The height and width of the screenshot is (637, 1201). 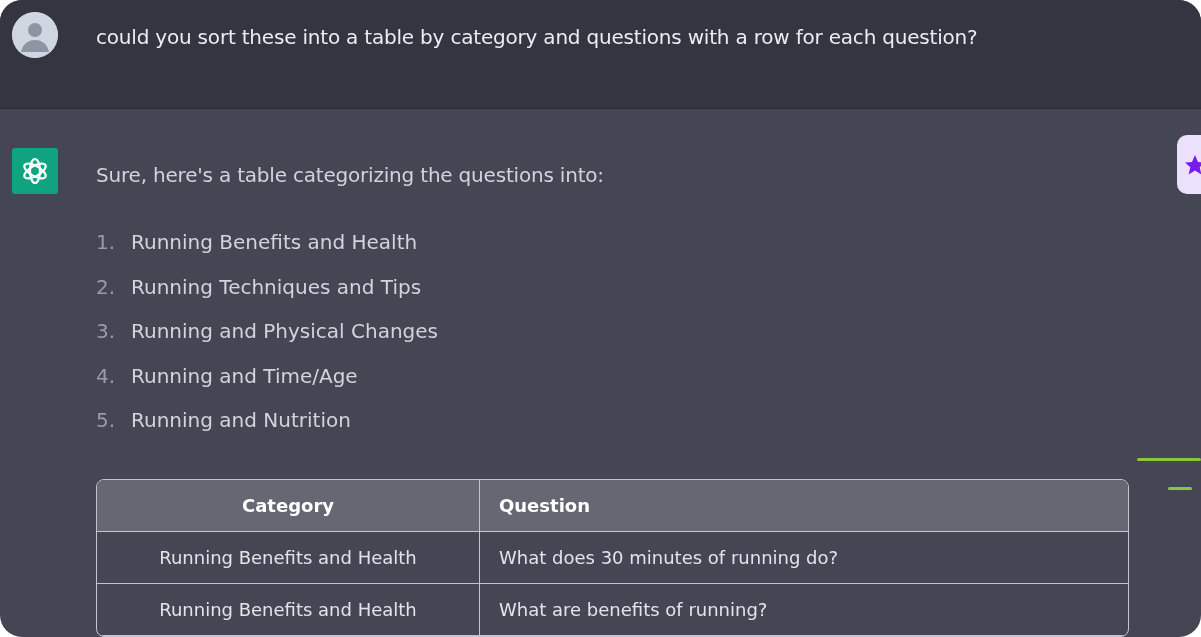 I want to click on list-number: 1., so click(x=106, y=243).